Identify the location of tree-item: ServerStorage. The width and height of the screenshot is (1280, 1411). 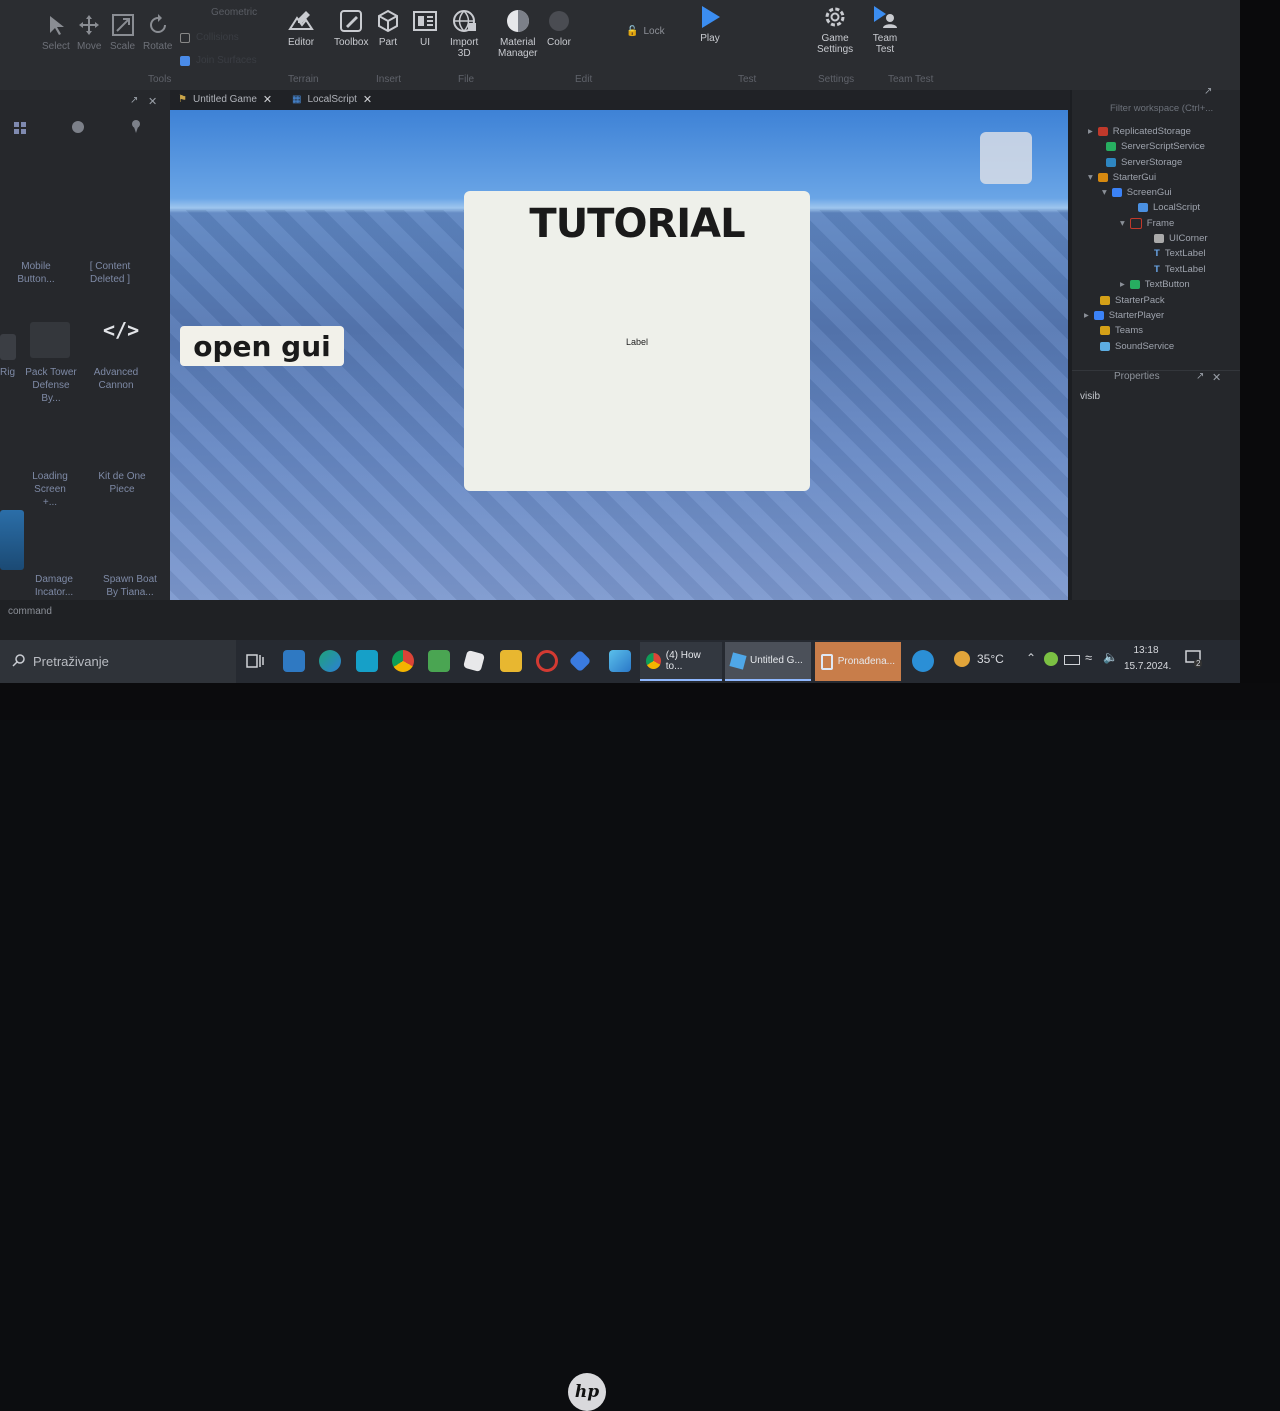
(1144, 162).